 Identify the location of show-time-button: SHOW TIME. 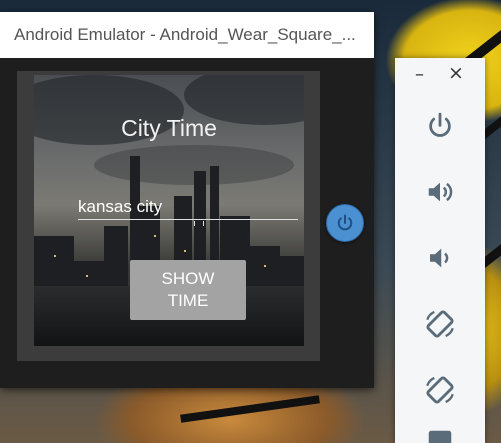
(188, 290).